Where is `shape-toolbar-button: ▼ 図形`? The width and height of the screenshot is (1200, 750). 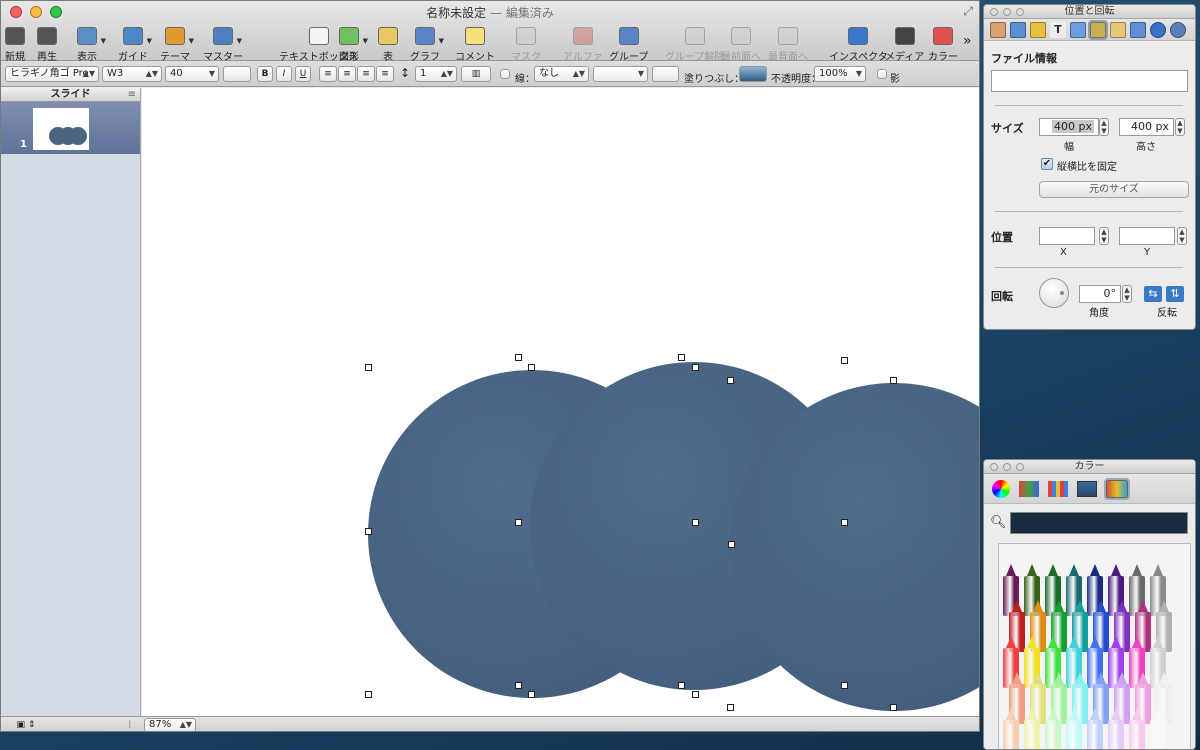
shape-toolbar-button: ▼ 図形 is located at coordinates (353, 45).